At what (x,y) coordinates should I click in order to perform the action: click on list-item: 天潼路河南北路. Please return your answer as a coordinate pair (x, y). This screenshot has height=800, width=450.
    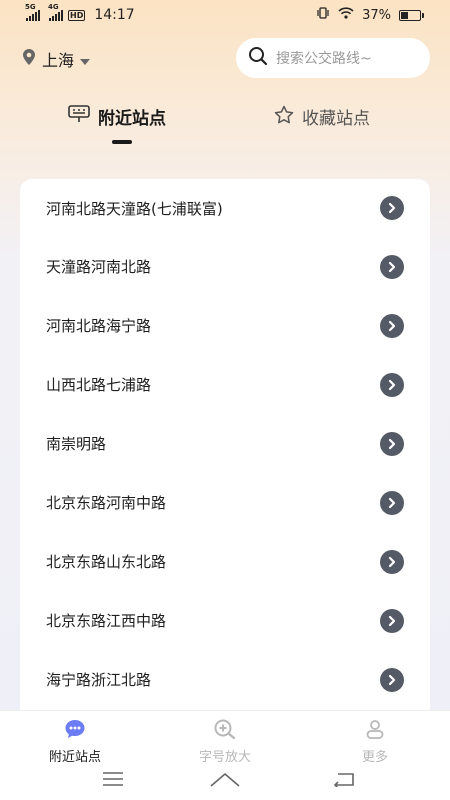
    Looking at the image, I should click on (225, 266).